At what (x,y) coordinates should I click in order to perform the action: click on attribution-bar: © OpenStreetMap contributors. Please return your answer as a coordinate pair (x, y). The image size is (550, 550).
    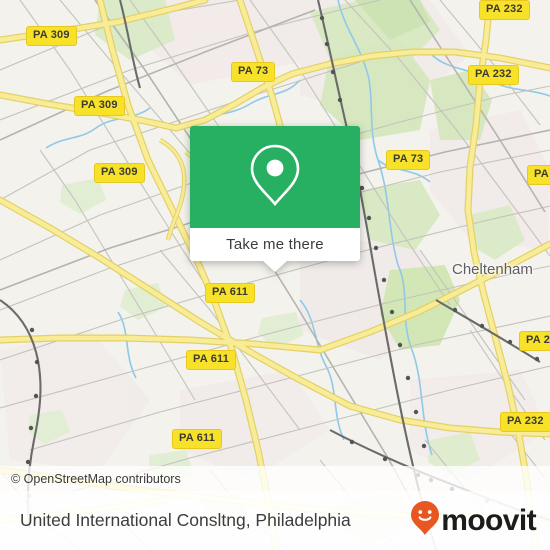
    Looking at the image, I should click on (275, 478).